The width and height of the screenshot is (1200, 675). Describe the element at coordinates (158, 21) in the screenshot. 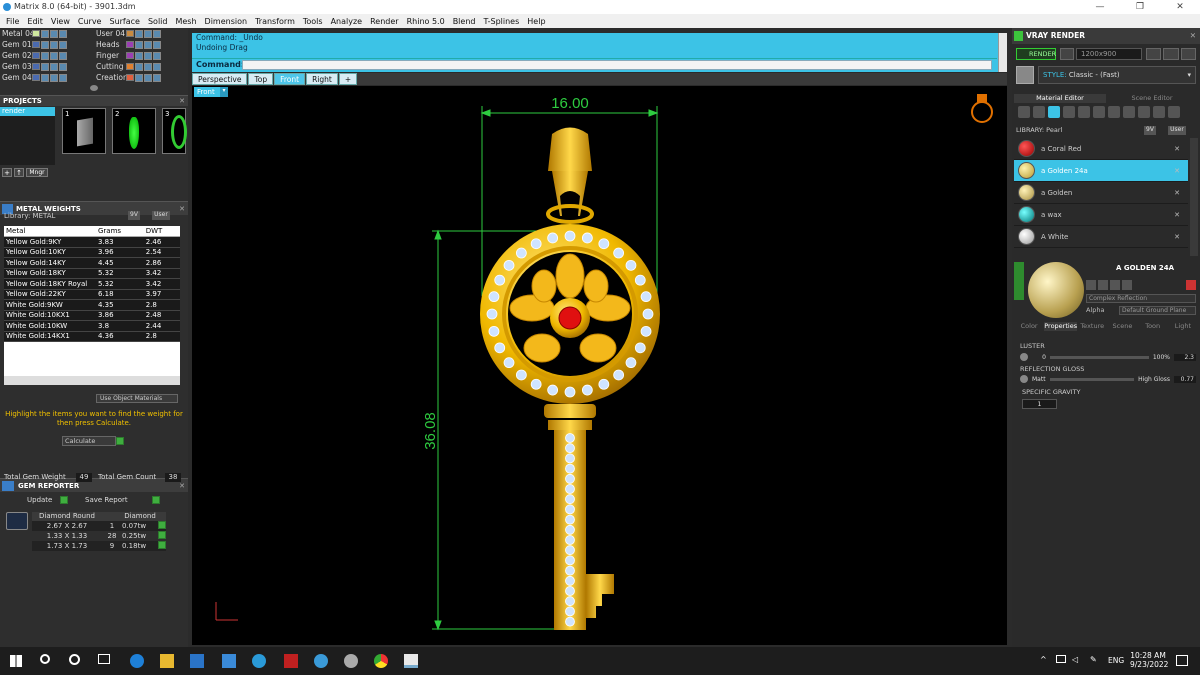

I see `menu-solid: Solid` at that location.